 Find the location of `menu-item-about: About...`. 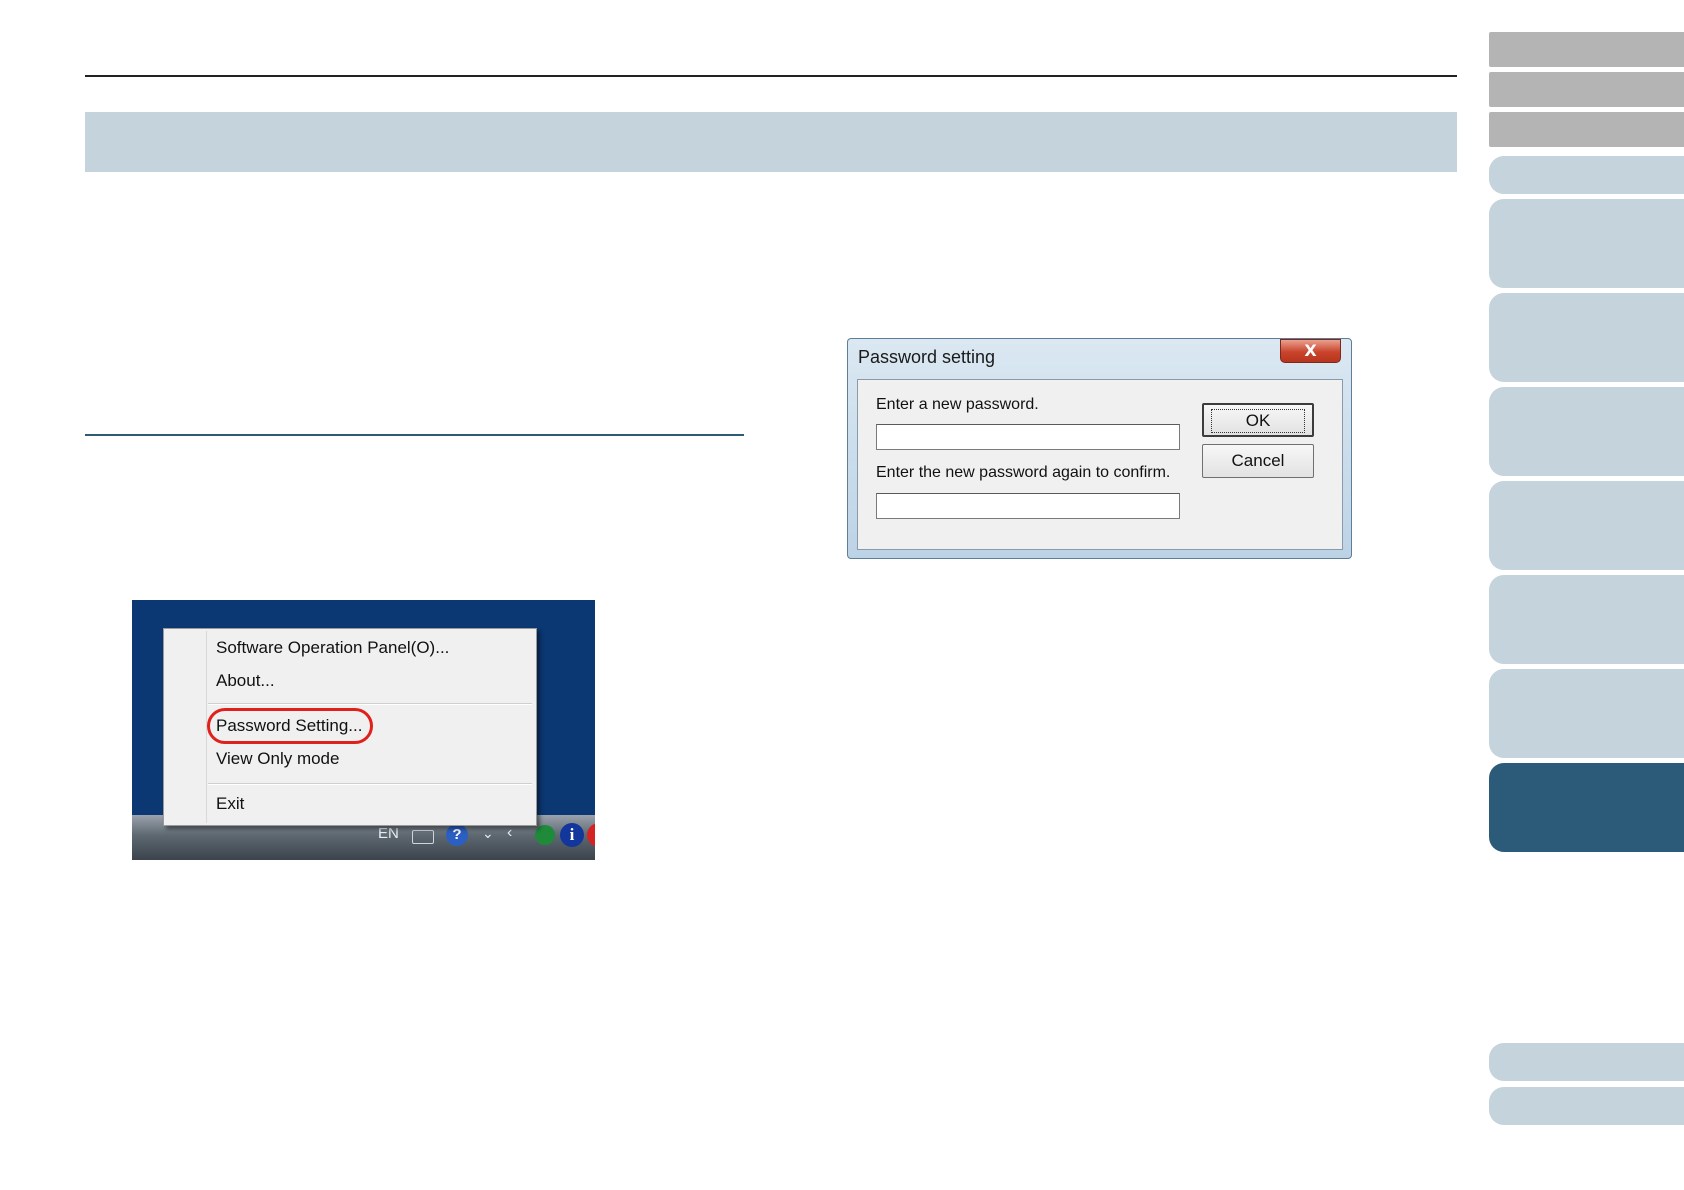

menu-item-about: About... is located at coordinates (245, 681).